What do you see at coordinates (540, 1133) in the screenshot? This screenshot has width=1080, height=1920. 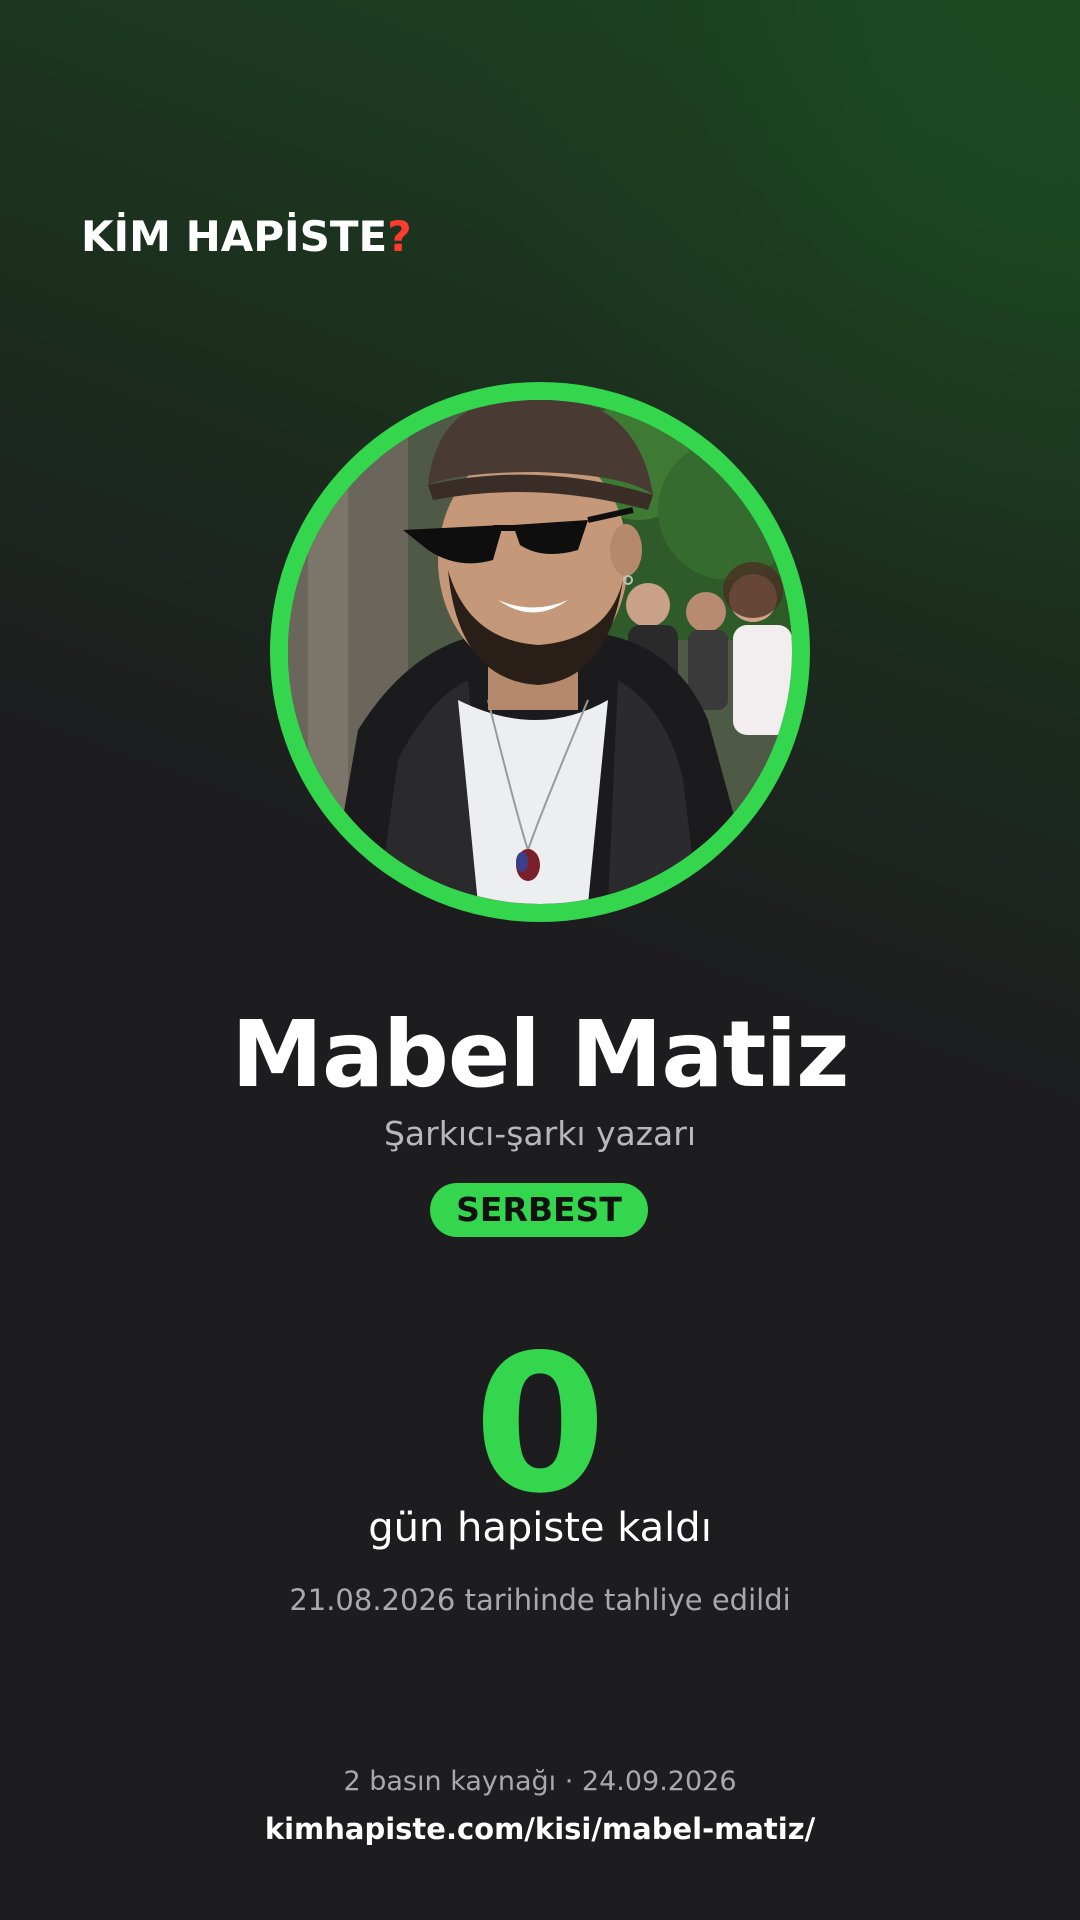 I see `person-role: Şarkıcı-şarkı yazarı` at bounding box center [540, 1133].